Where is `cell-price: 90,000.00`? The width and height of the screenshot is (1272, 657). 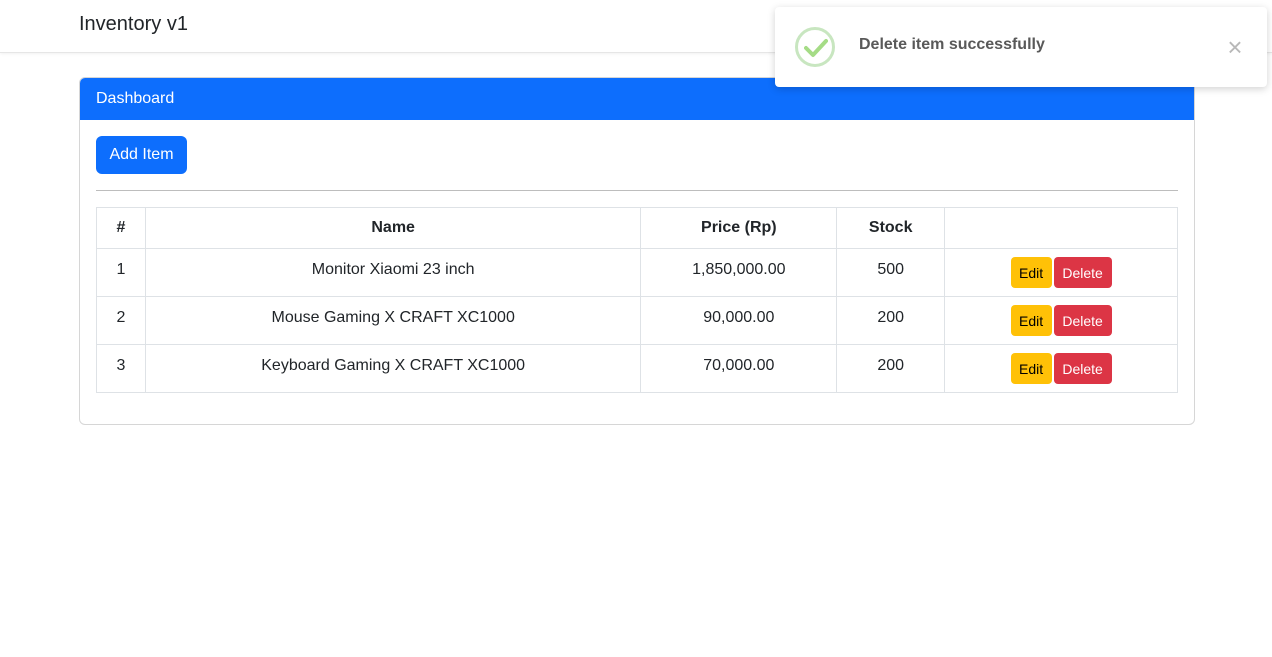 cell-price: 90,000.00 is located at coordinates (739, 320).